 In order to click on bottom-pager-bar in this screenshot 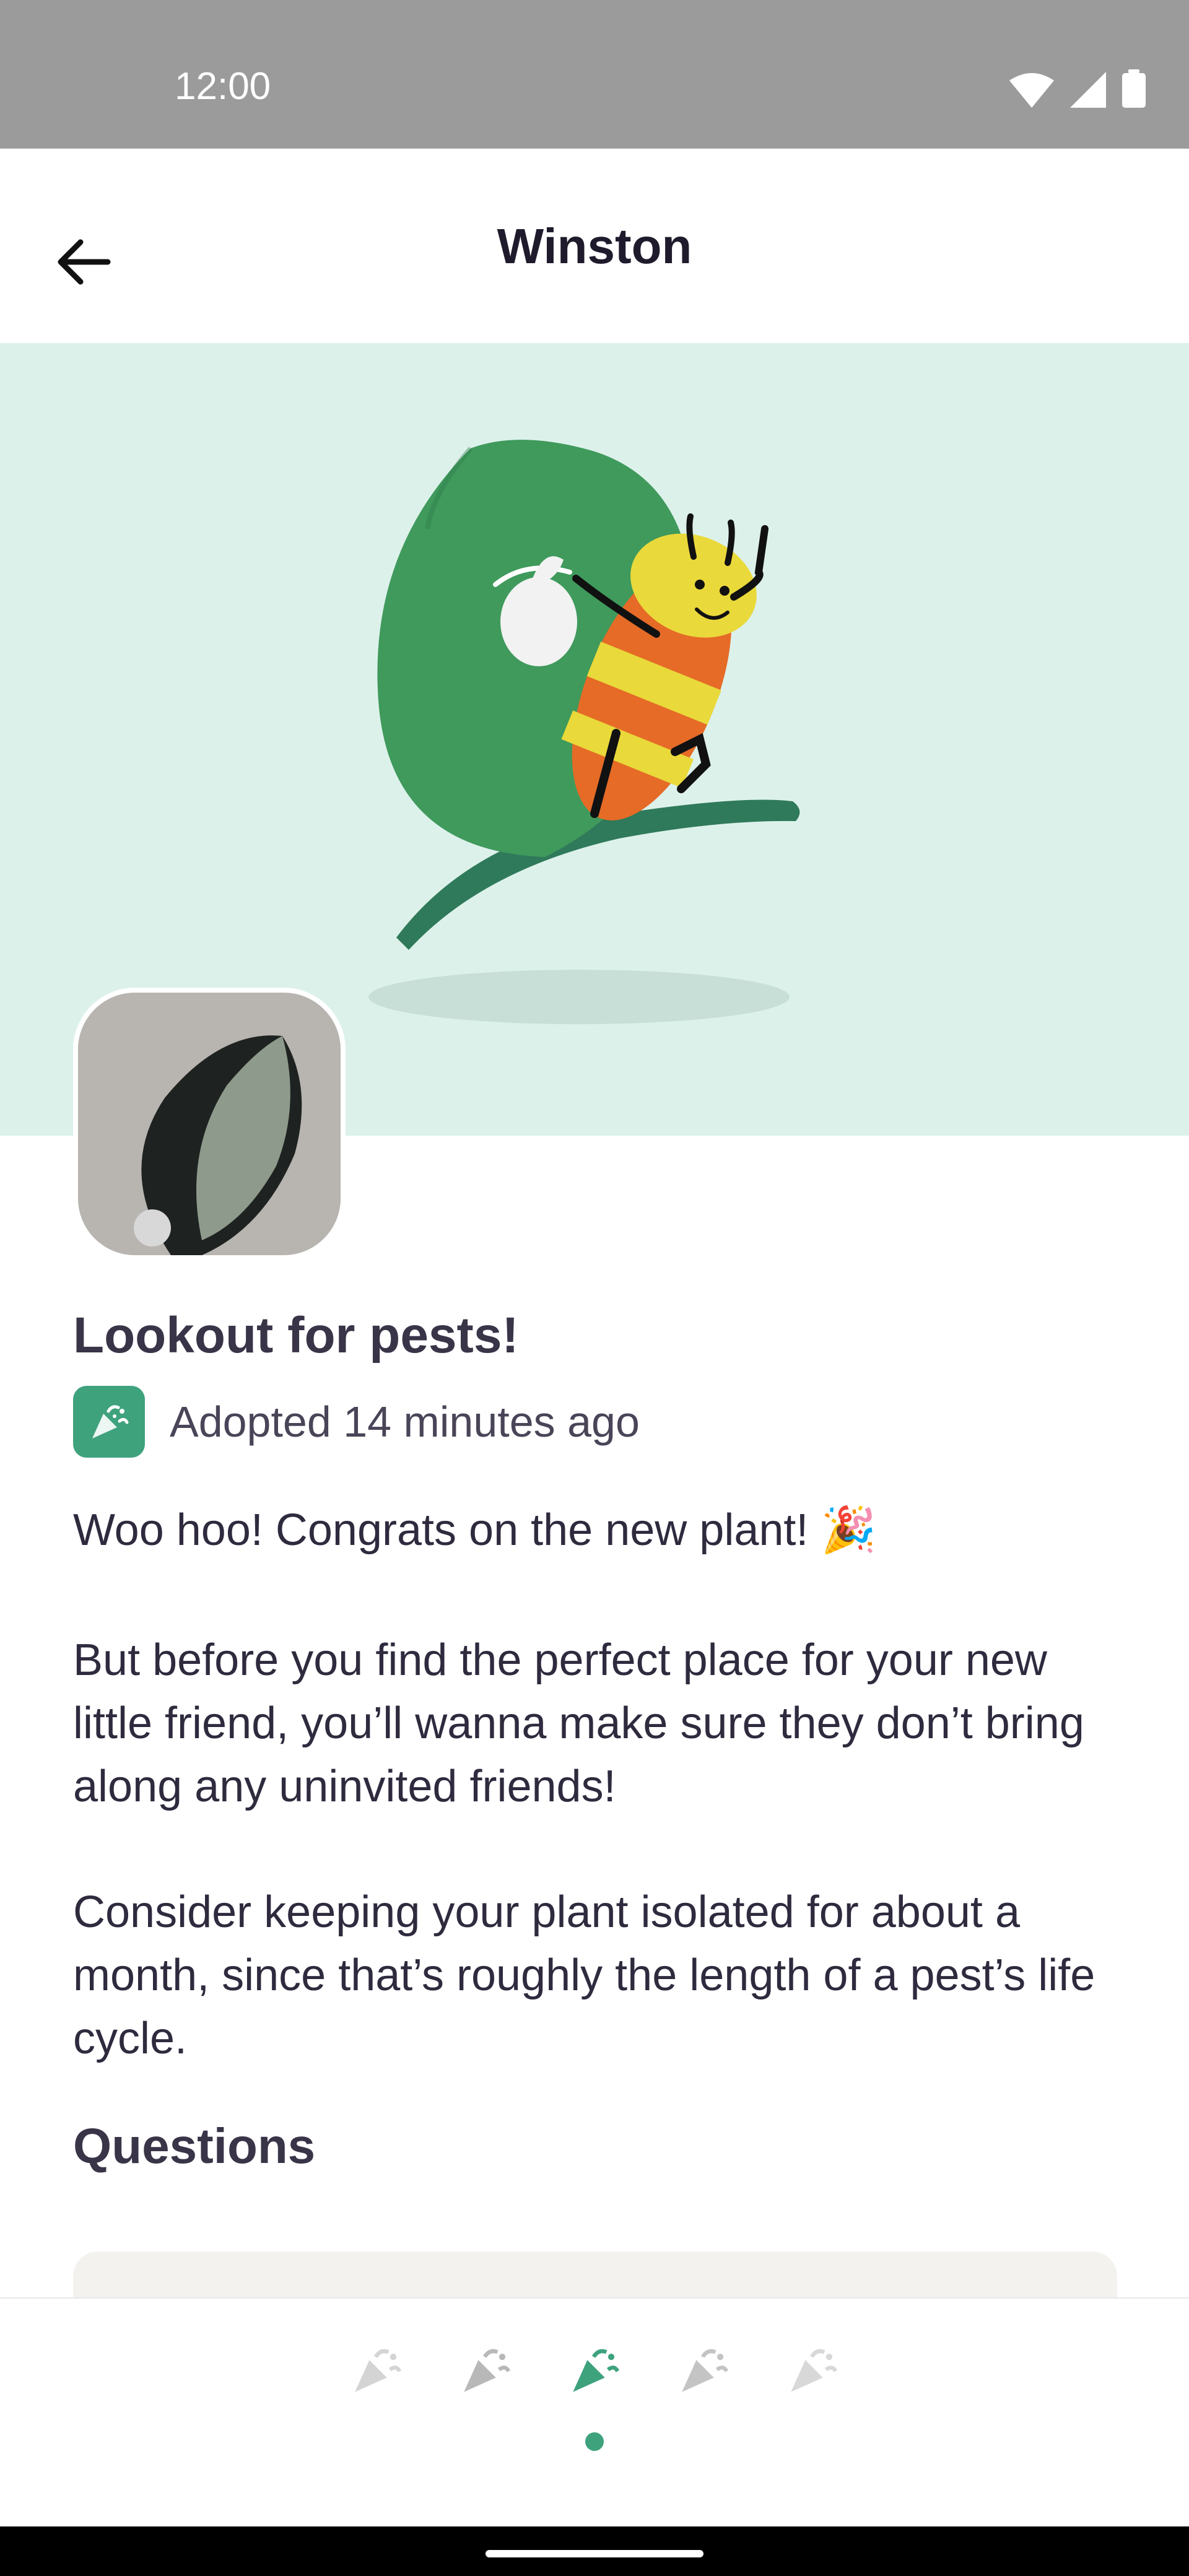, I will do `click(594, 2412)`.